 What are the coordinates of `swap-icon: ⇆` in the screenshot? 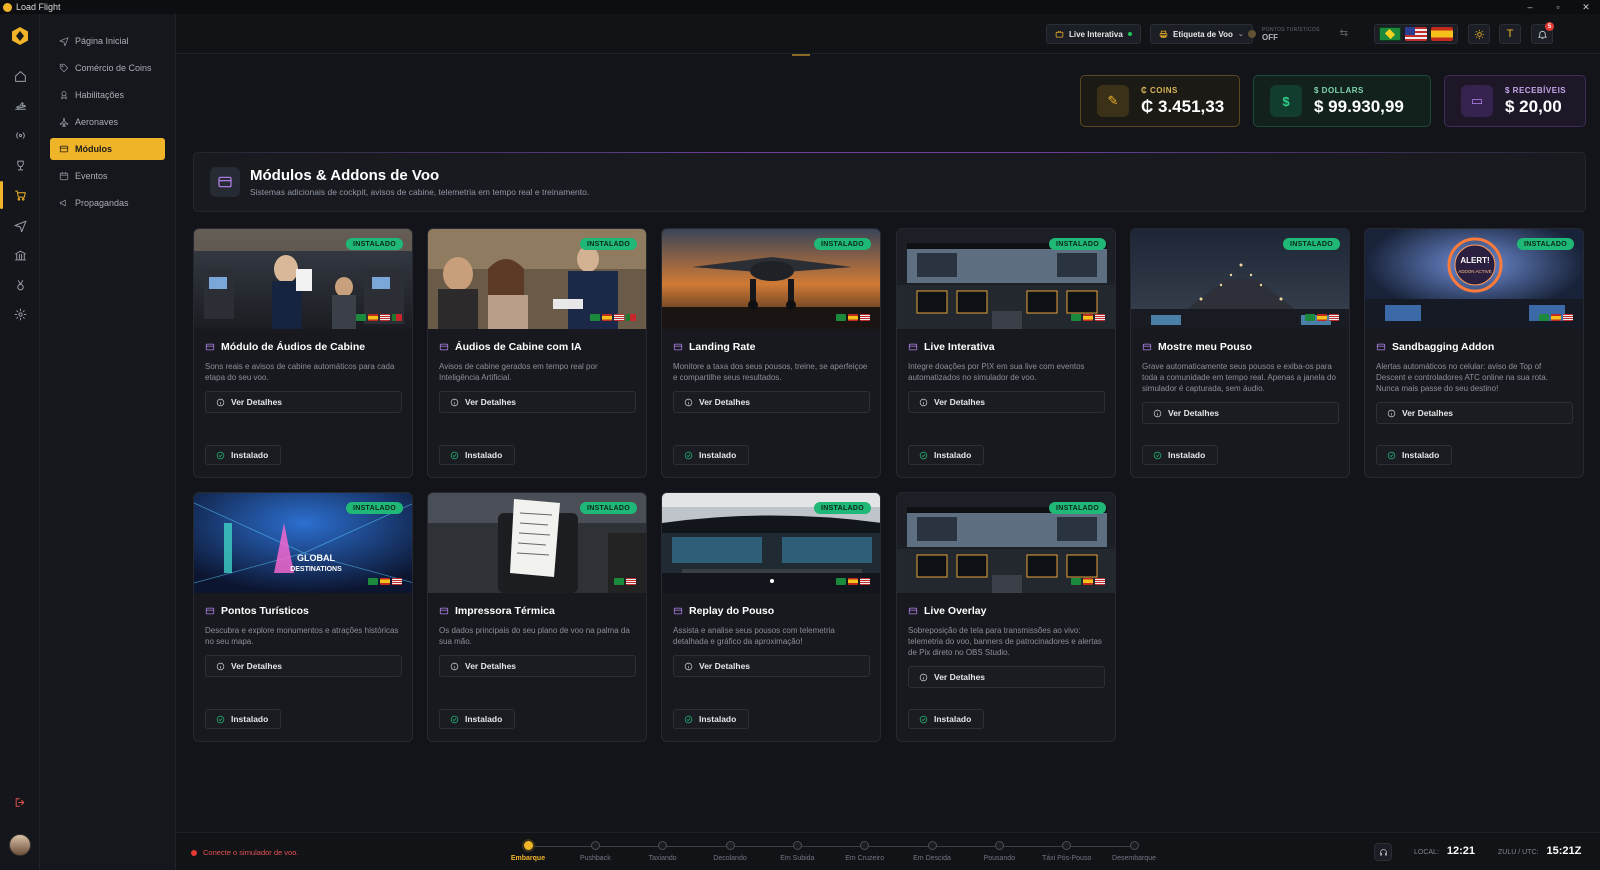 It's located at (1344, 33).